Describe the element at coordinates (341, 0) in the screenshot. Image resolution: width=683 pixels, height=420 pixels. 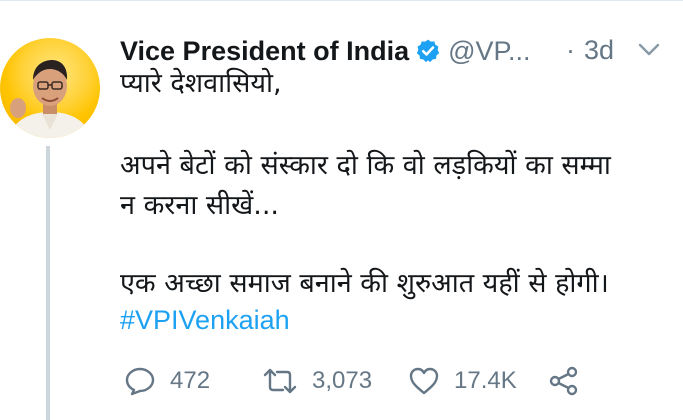
I see `top-divider` at that location.